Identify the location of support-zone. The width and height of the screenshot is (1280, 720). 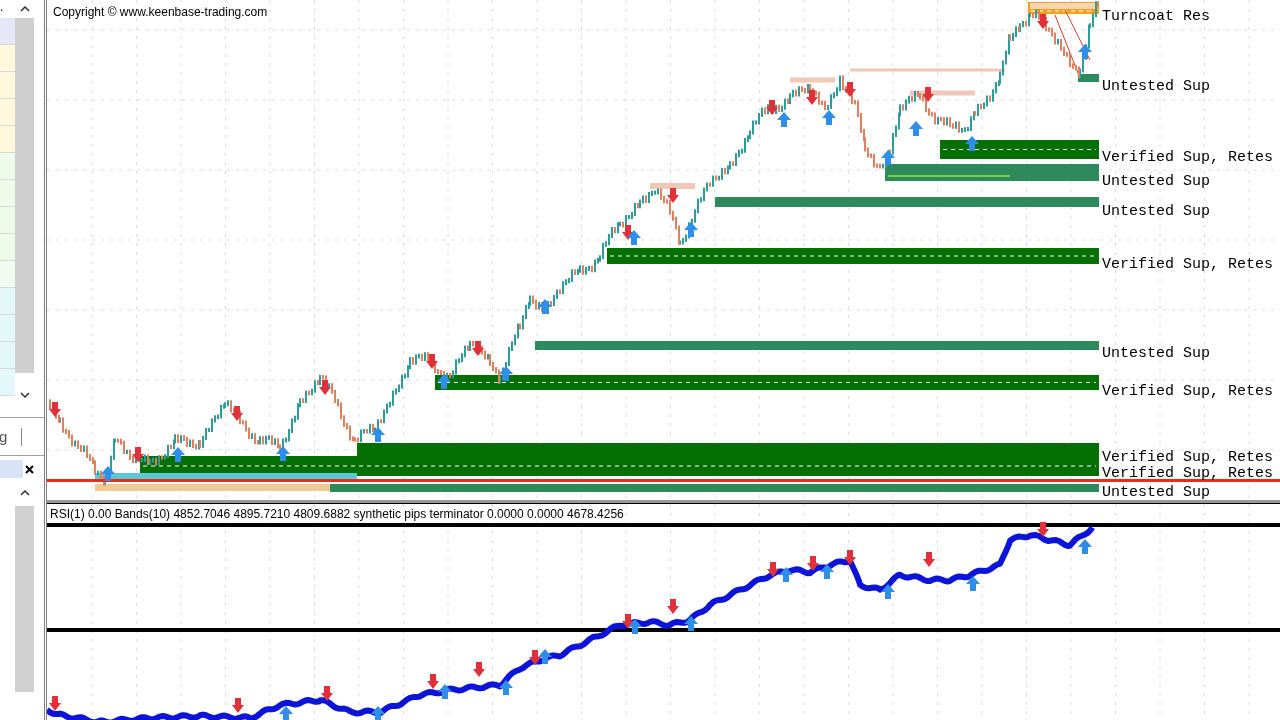
(1088, 78).